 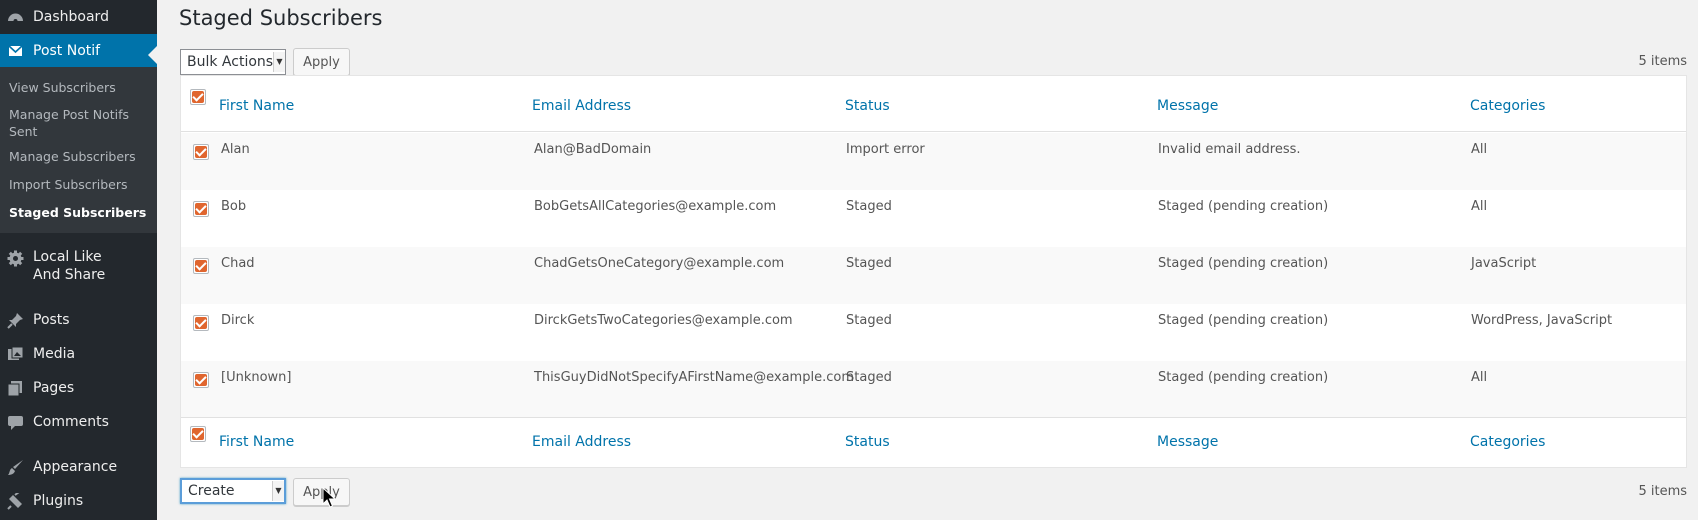 I want to click on cell-message: Invalid email address., so click(x=1229, y=149).